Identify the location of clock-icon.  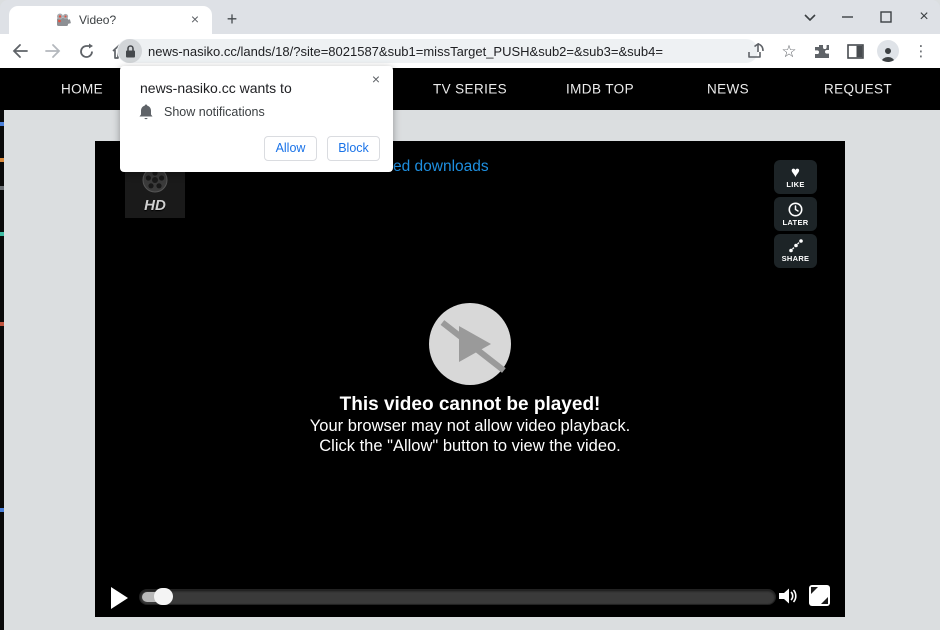
(795, 209).